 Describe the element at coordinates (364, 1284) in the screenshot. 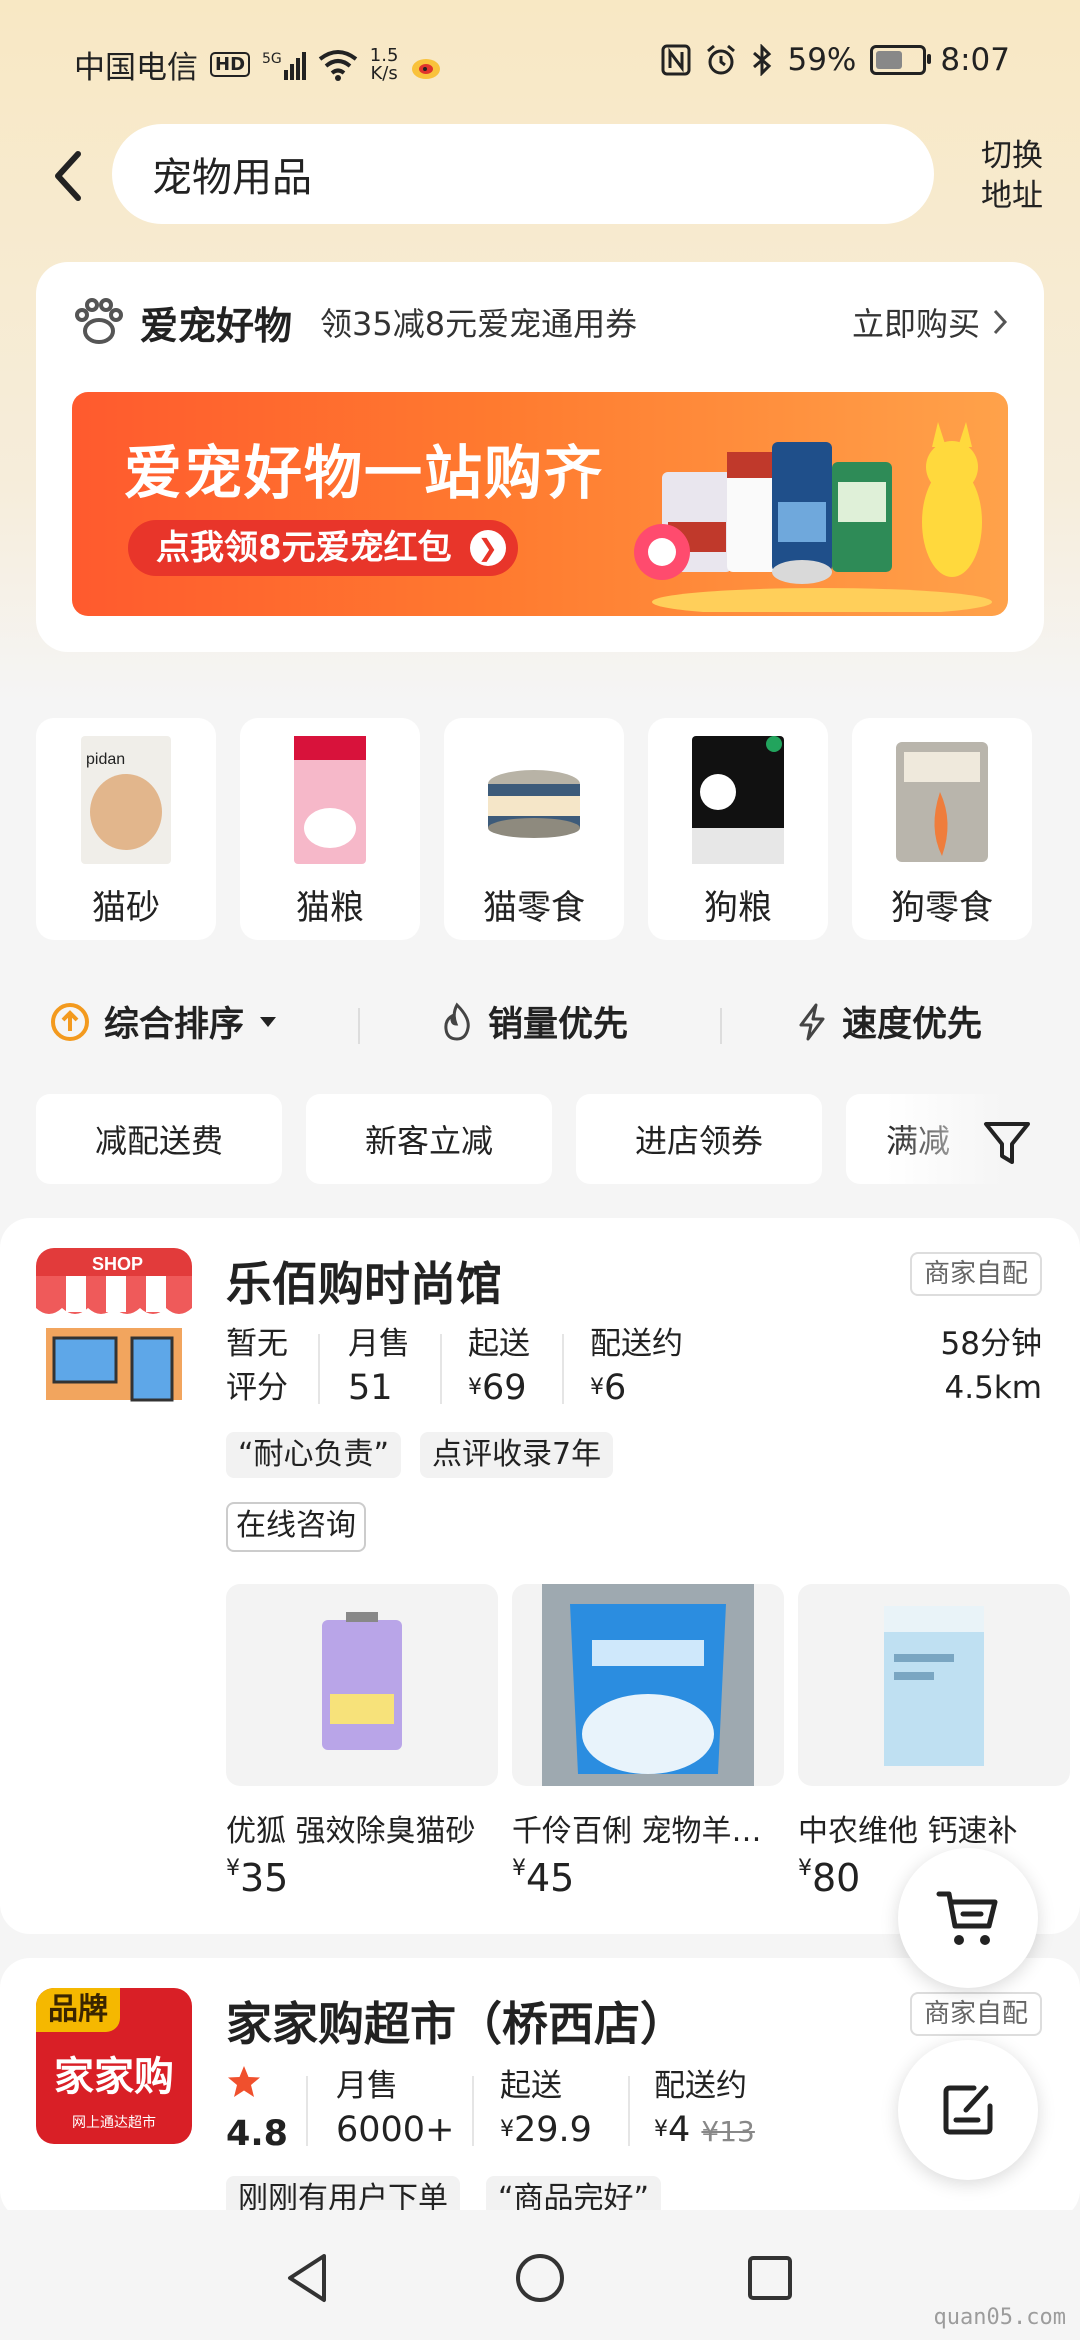

I see `store-name: 乐佰购时尚馆` at that location.